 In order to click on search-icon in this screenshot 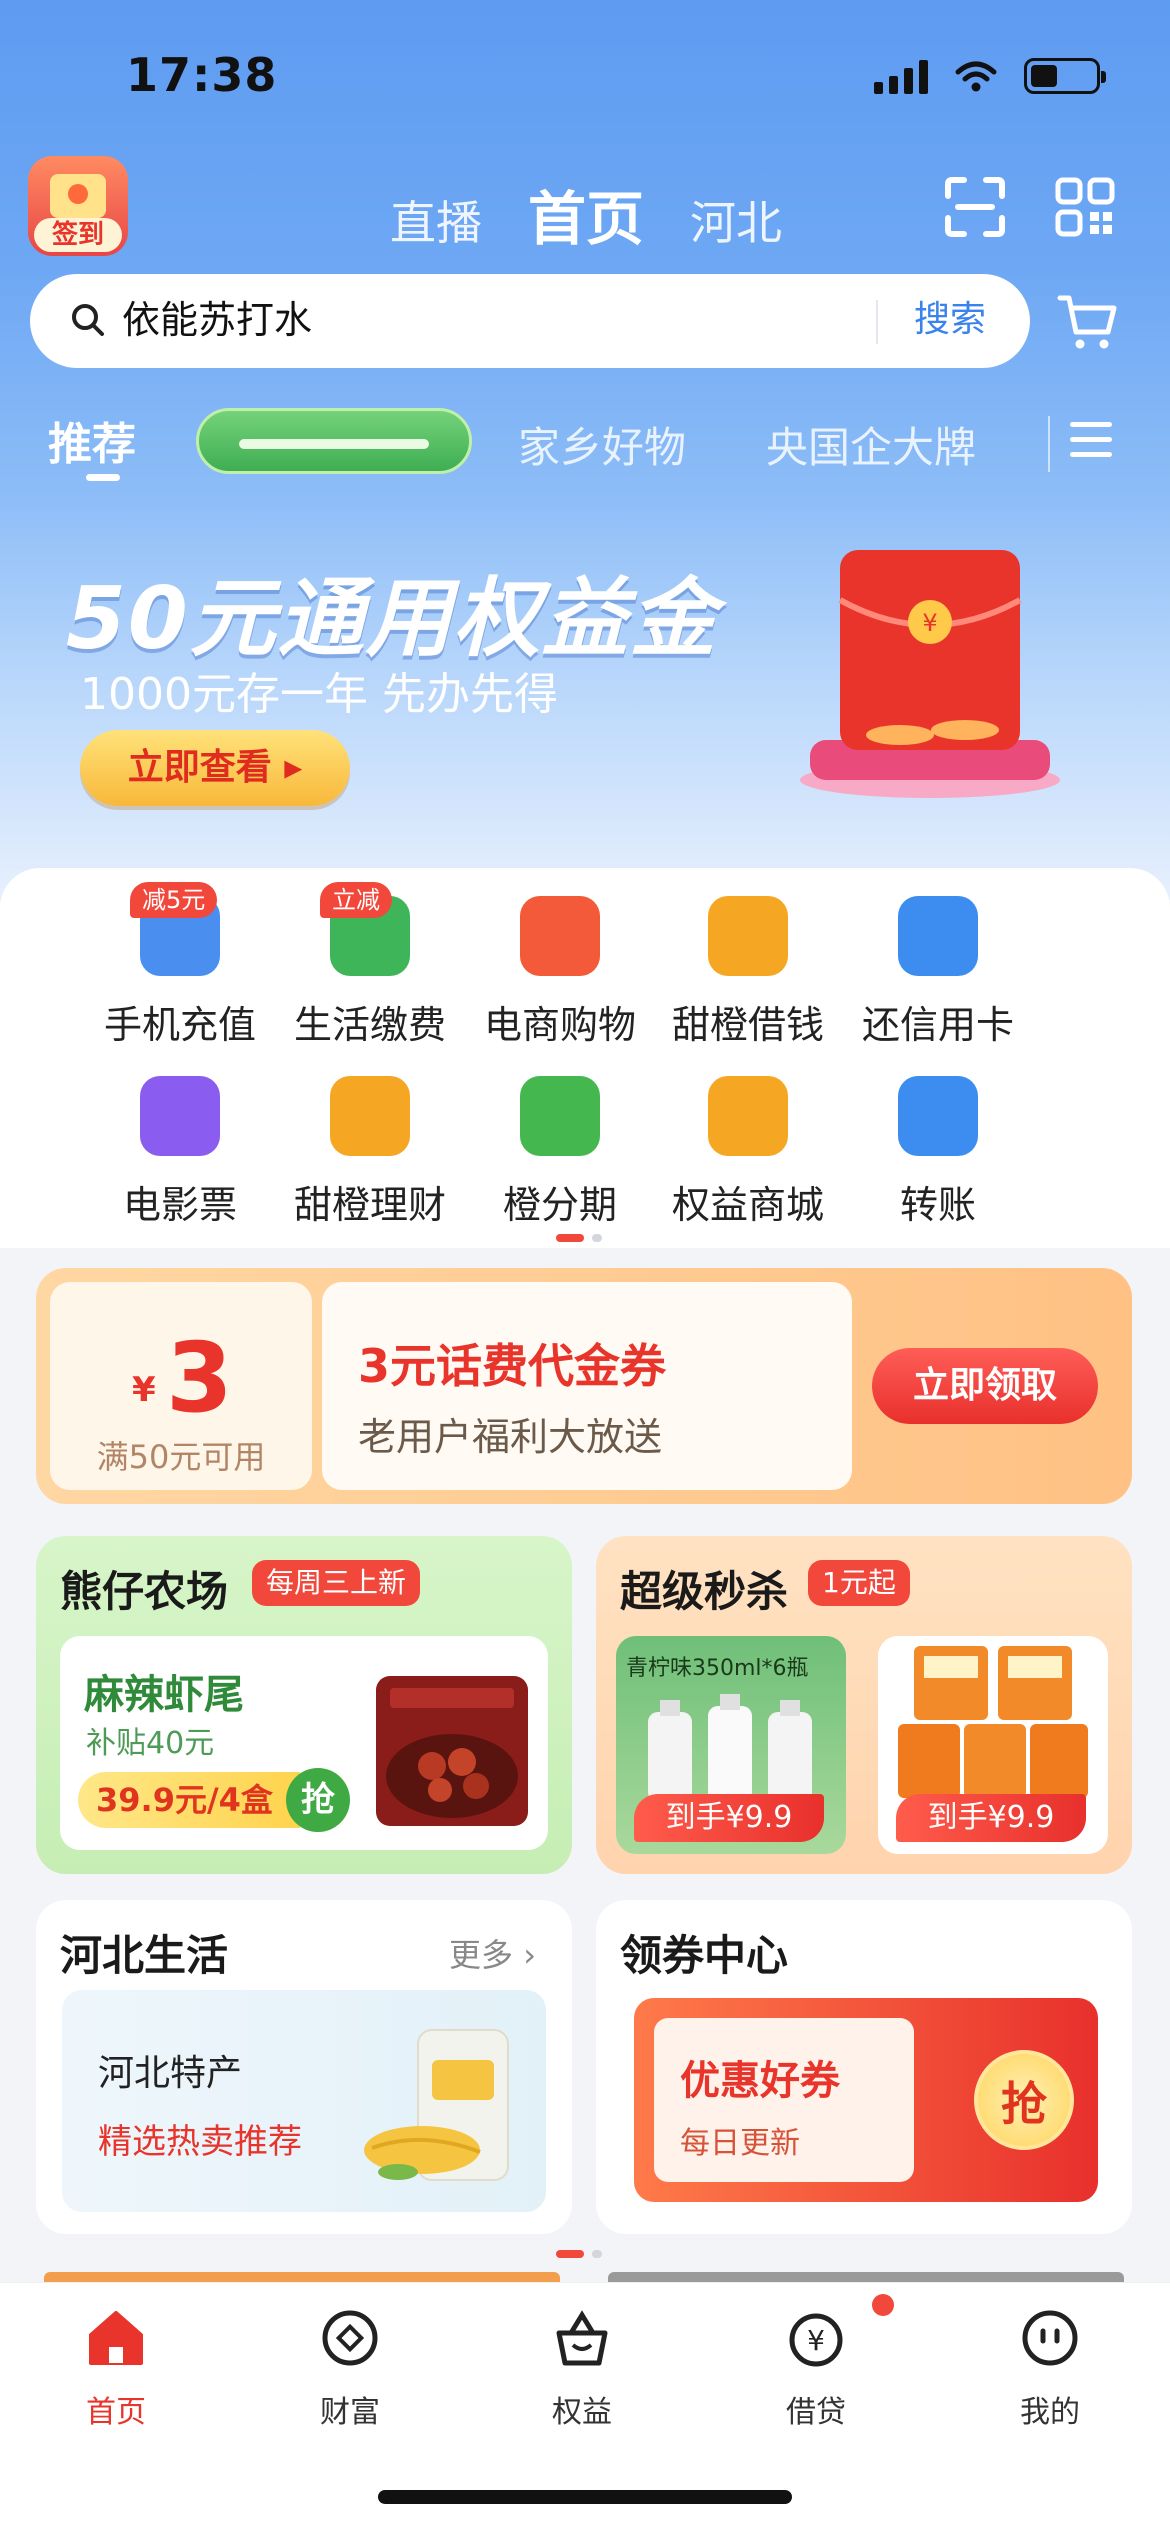, I will do `click(88, 320)`.